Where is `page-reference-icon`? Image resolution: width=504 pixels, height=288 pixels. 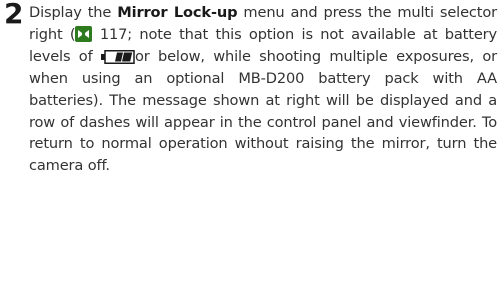 page-reference-icon is located at coordinates (84, 33).